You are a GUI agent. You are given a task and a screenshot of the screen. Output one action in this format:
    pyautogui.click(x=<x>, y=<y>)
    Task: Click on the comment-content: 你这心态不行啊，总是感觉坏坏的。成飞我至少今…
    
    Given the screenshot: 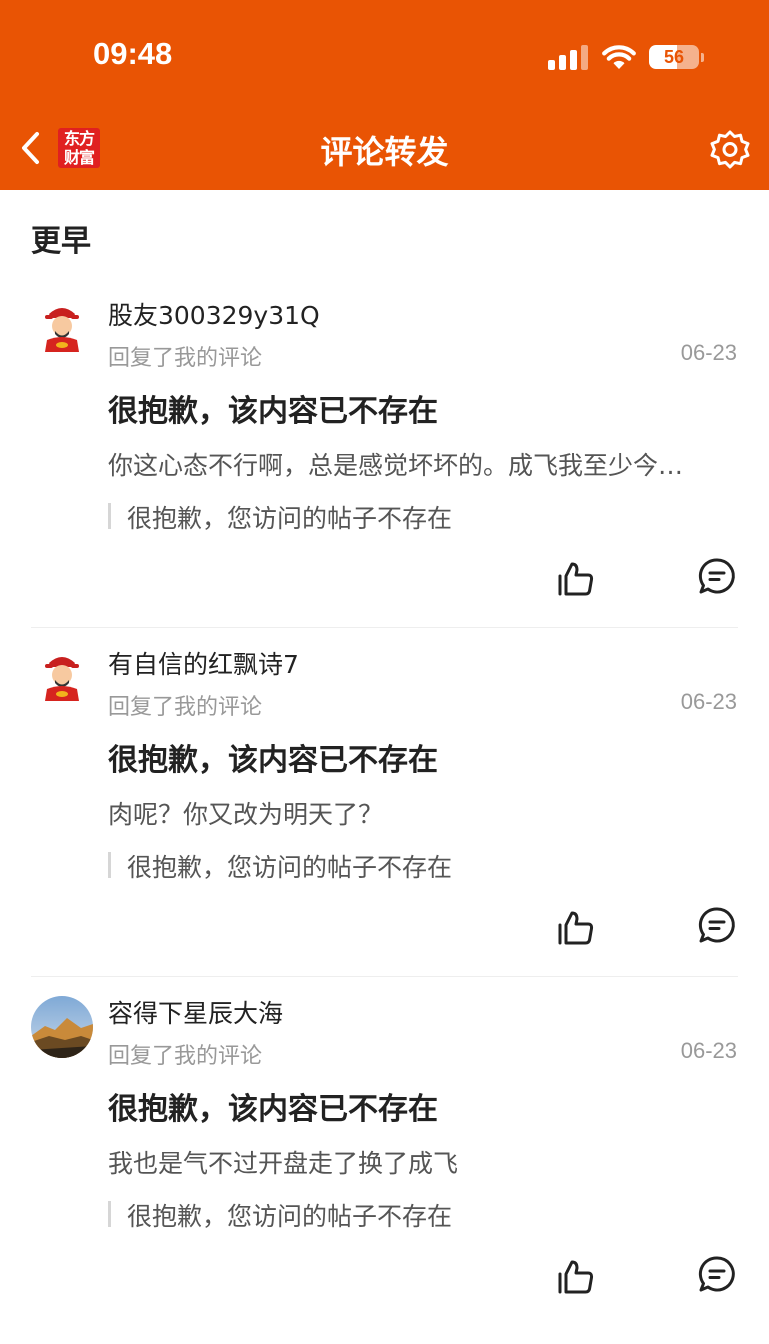 What is the action you would take?
    pyautogui.click(x=423, y=464)
    